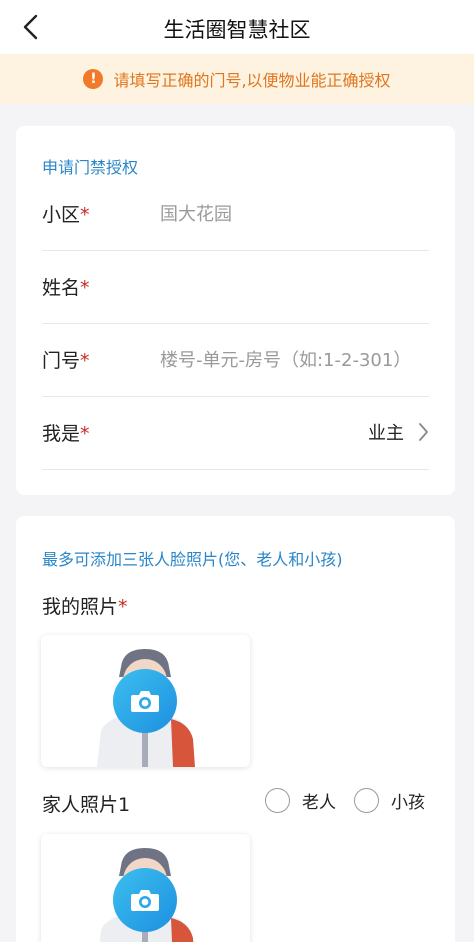 This screenshot has height=942, width=474. I want to click on identity-value: 业主, so click(386, 433).